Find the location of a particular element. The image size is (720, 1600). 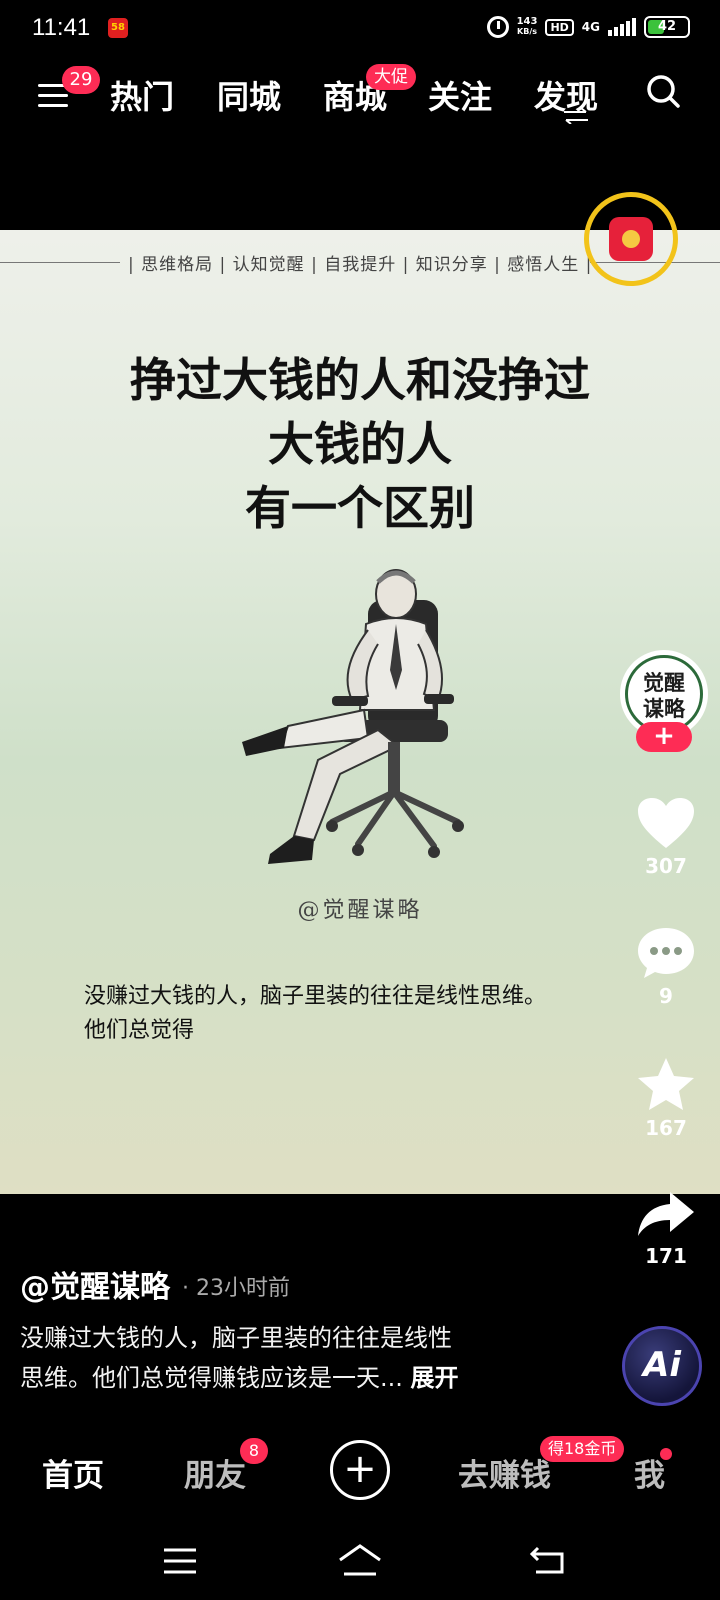

menu-badge: 29 is located at coordinates (81, 80).